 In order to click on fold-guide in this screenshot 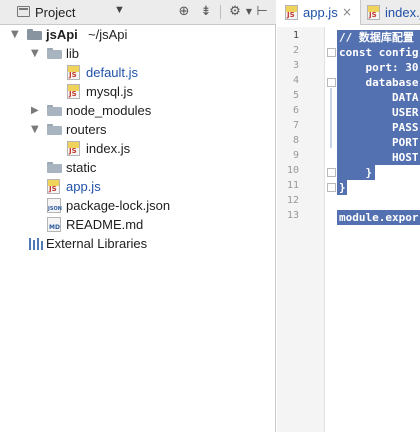, I will do `click(331, 118)`.